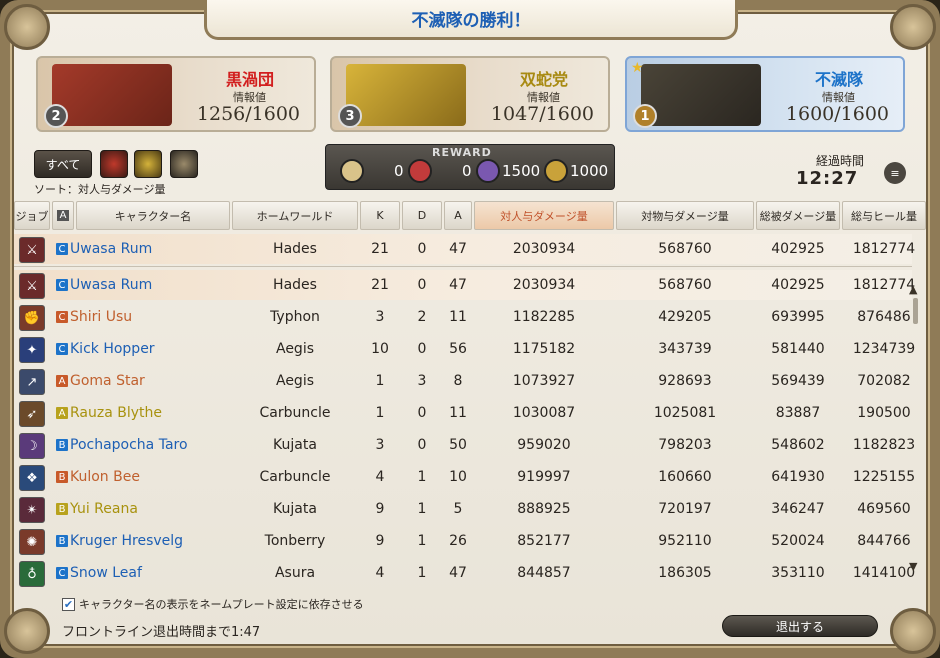 The width and height of the screenshot is (940, 658). I want to click on column-header-deaths: D, so click(422, 215).